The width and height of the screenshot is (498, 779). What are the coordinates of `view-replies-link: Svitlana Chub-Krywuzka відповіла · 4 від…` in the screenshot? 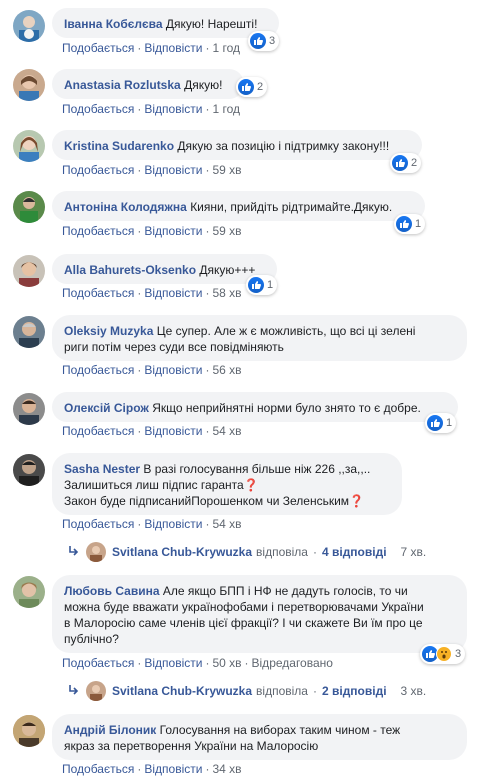 It's located at (247, 552).